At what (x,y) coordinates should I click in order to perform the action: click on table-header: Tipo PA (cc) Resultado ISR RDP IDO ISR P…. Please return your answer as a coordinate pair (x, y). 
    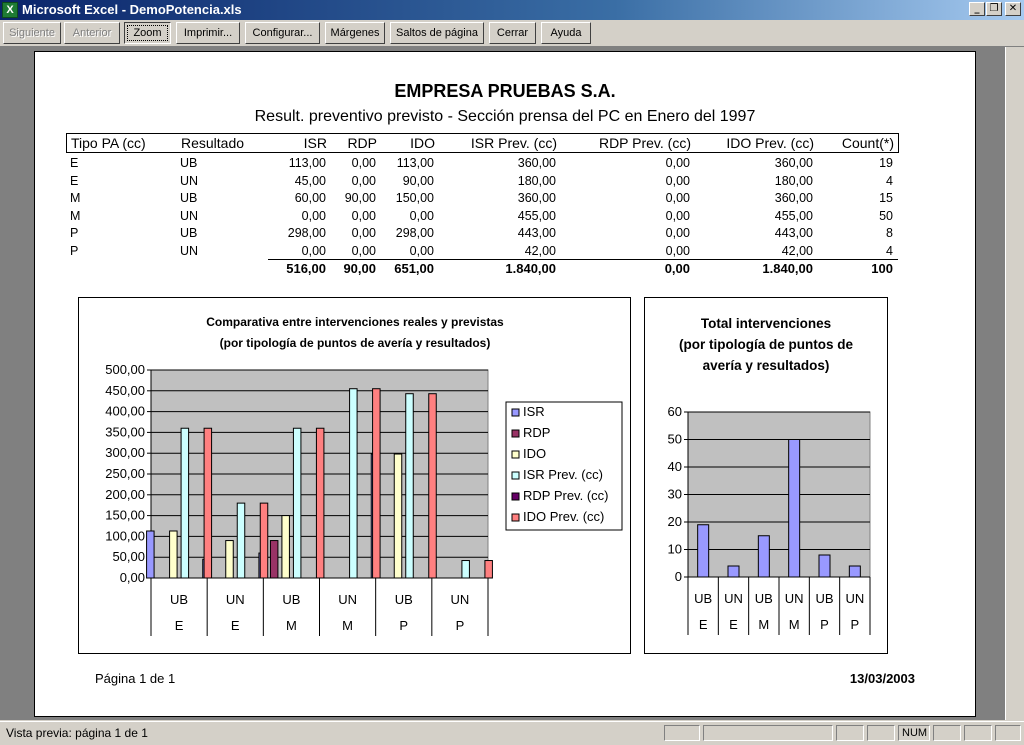
    Looking at the image, I should click on (482, 143).